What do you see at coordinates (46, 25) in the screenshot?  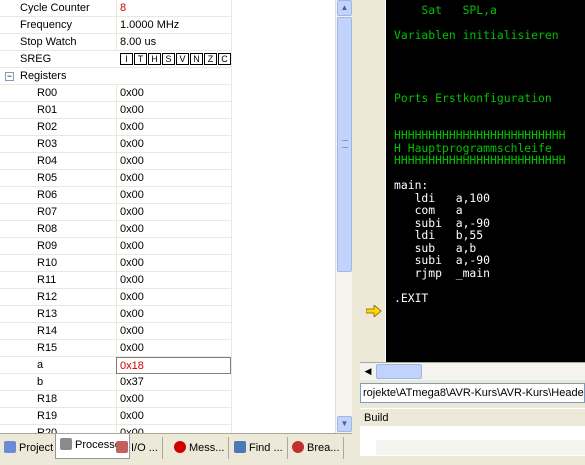 I see `row-label: Frequency` at bounding box center [46, 25].